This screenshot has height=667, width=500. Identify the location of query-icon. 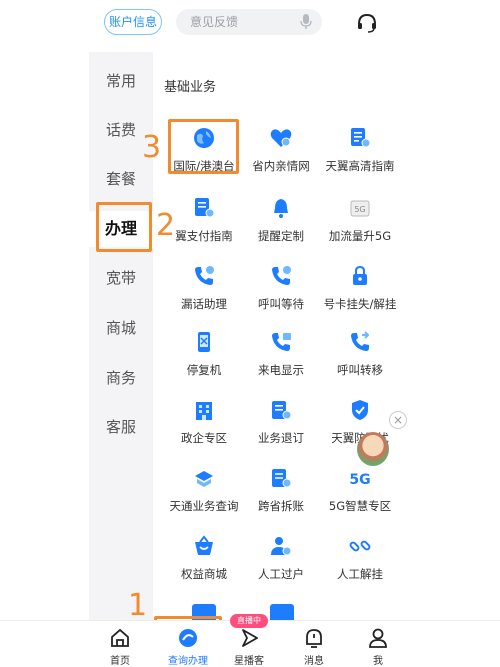
(188, 638).